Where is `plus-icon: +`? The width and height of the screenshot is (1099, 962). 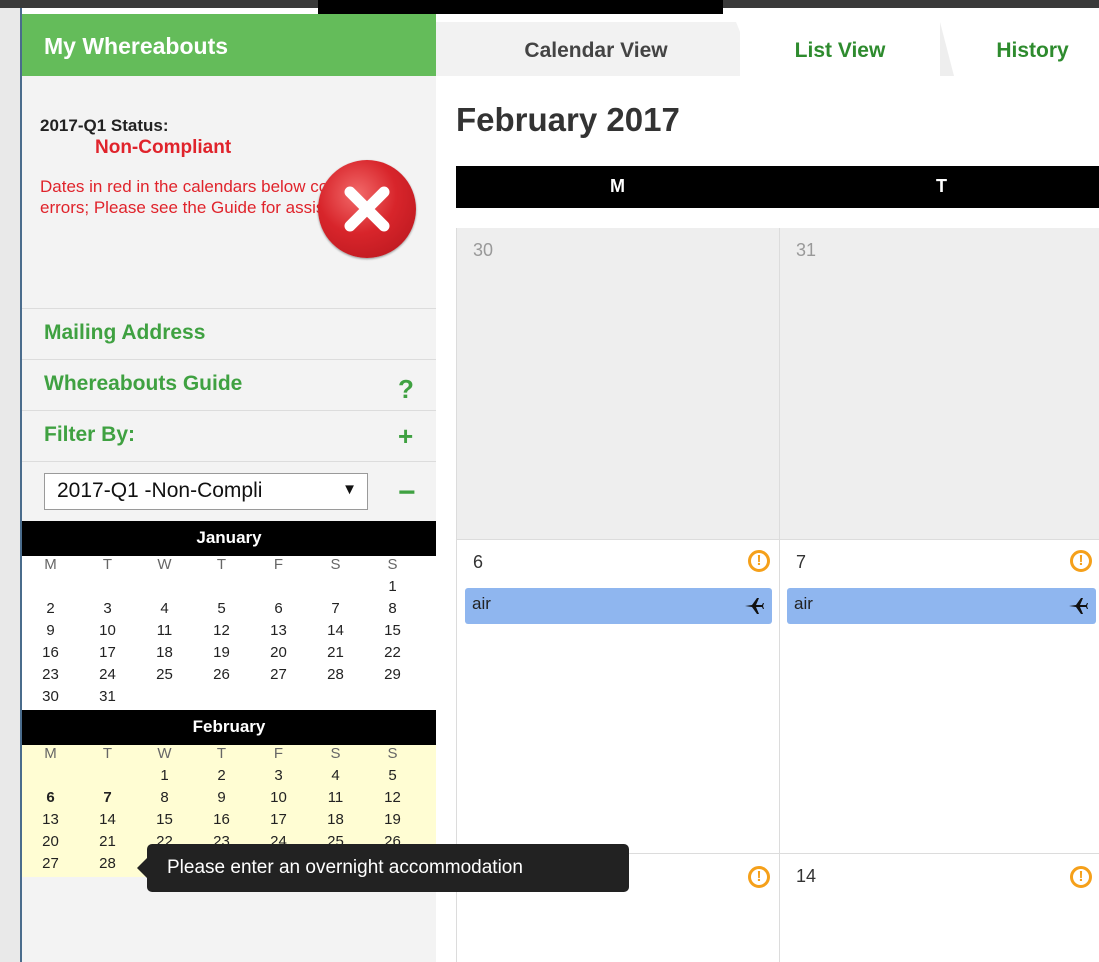
plus-icon: + is located at coordinates (405, 436).